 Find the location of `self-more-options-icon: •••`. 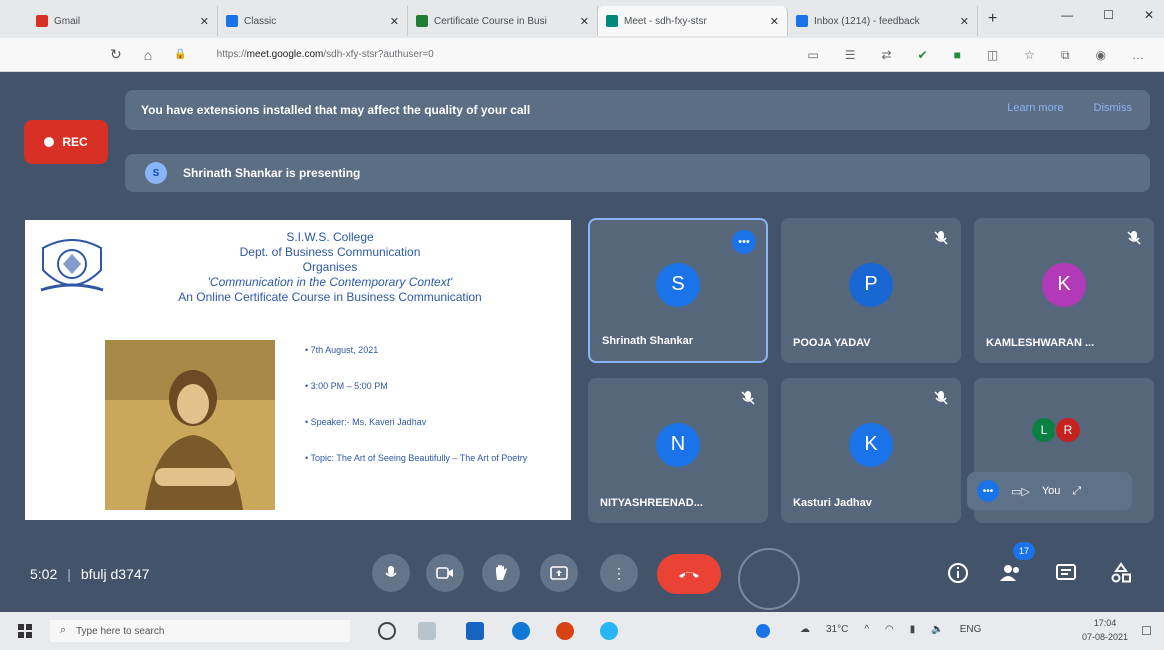

self-more-options-icon: ••• is located at coordinates (988, 491).